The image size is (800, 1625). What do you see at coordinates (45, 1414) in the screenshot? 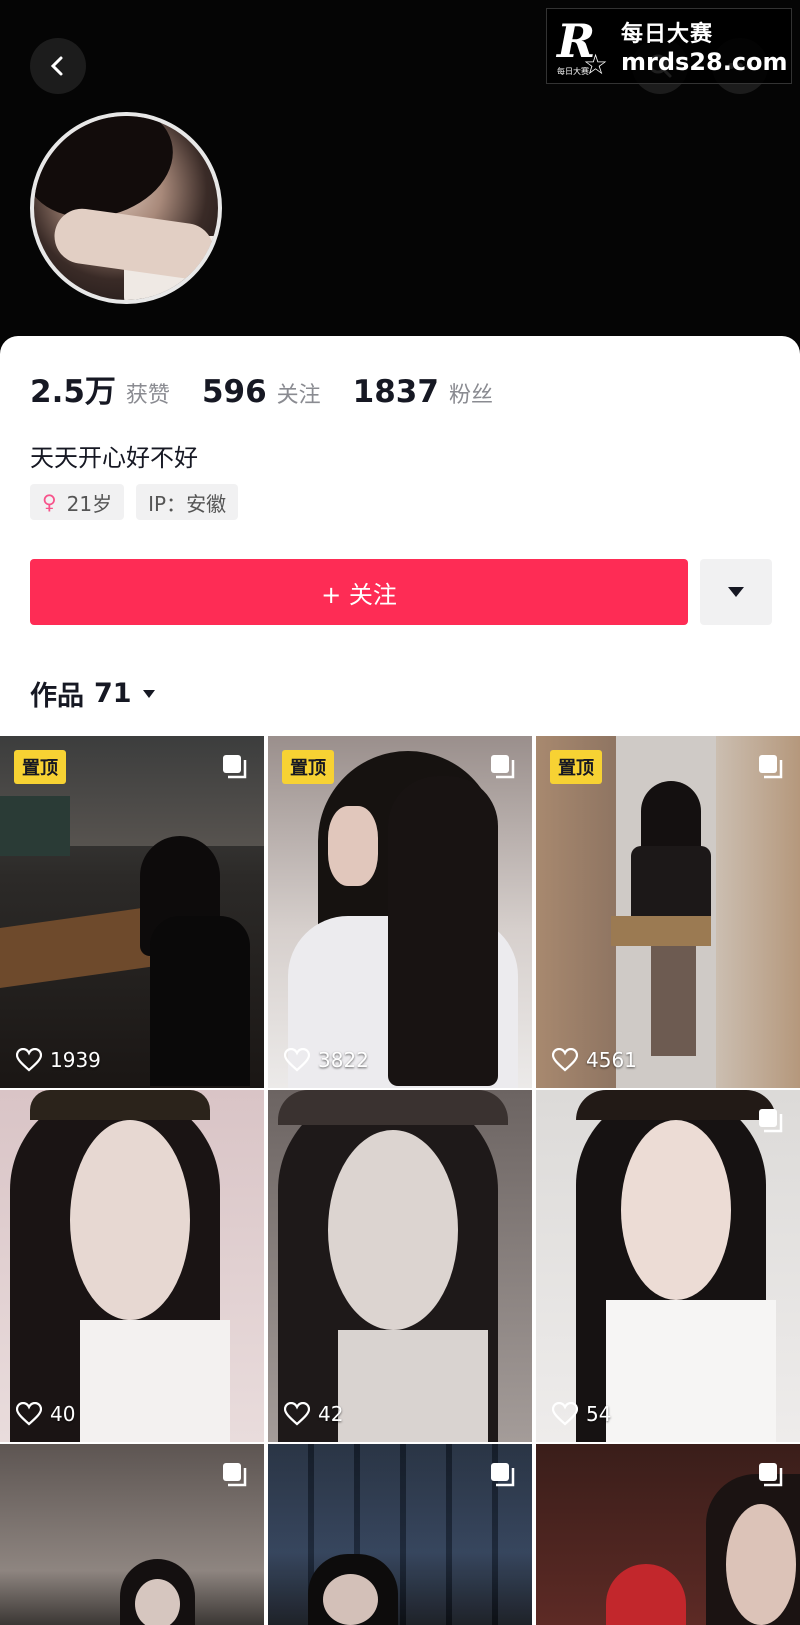
I see `post-likes: 40` at bounding box center [45, 1414].